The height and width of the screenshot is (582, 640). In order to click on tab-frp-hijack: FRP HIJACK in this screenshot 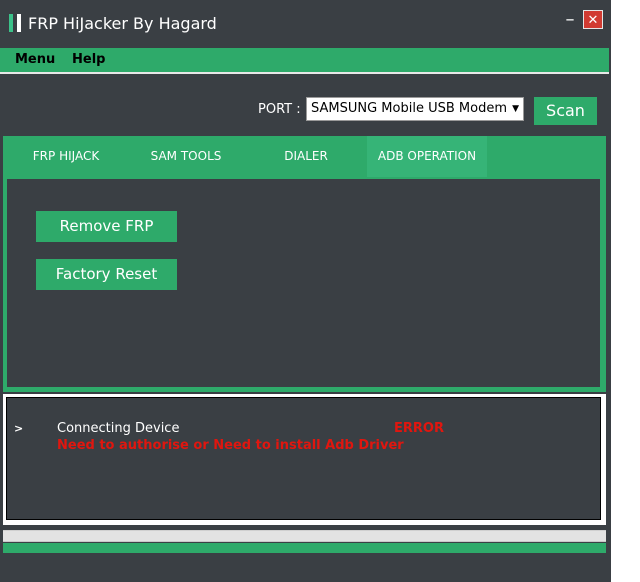, I will do `click(66, 156)`.